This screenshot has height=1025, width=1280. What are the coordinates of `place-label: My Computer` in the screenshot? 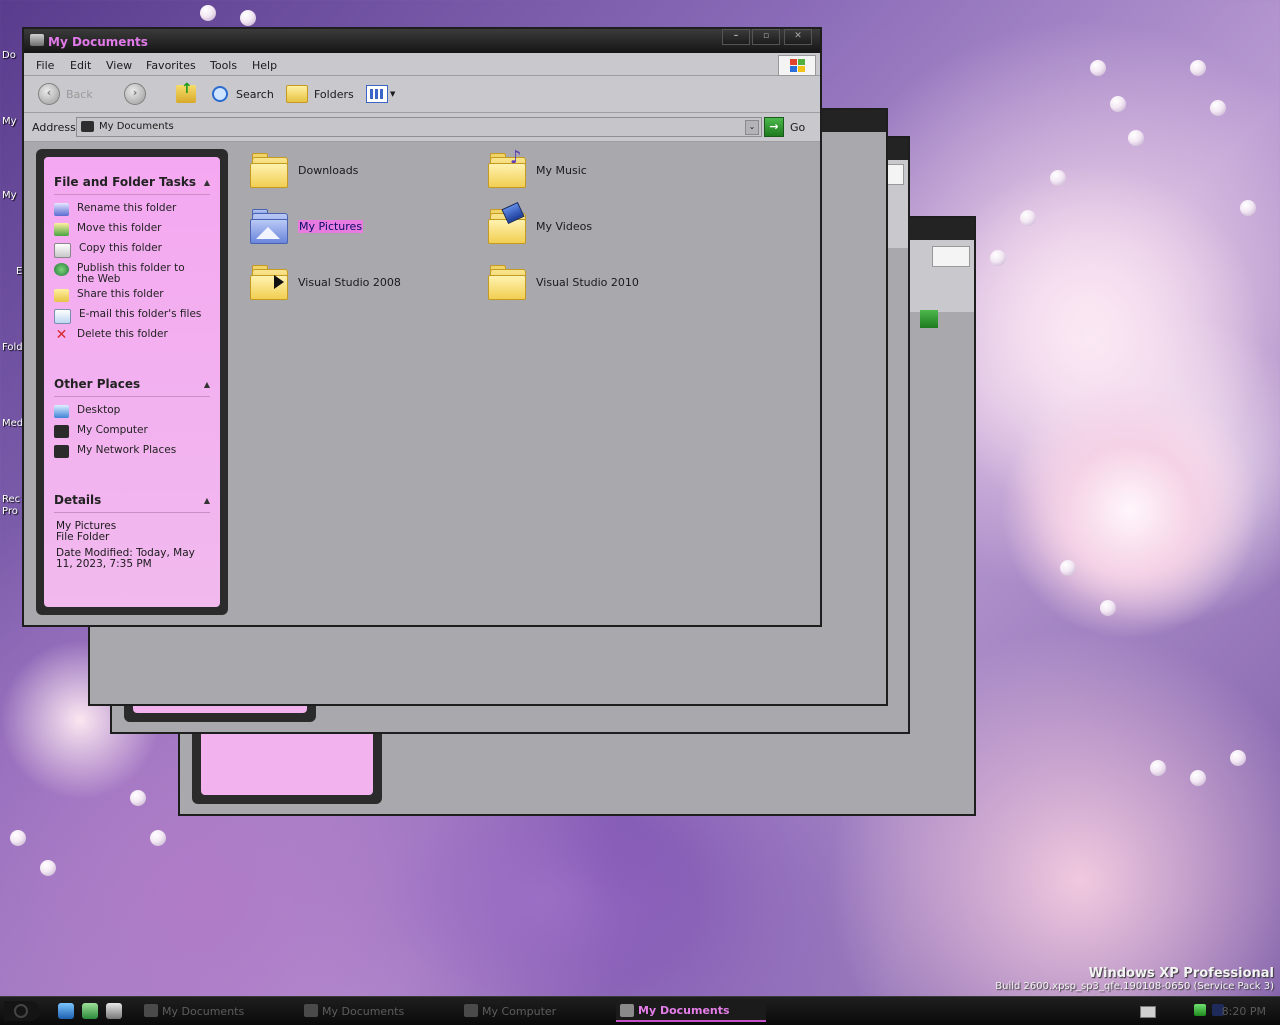 It's located at (112, 430).